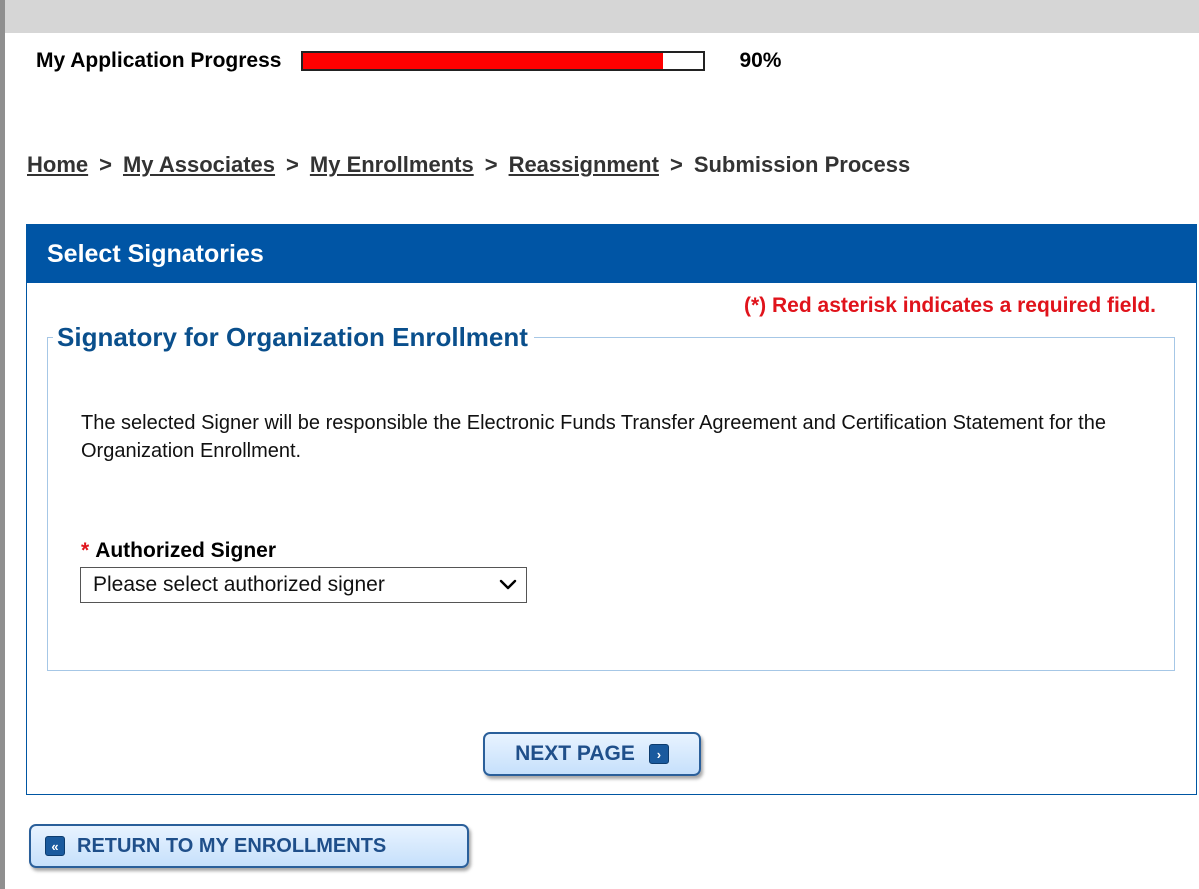 This screenshot has width=1199, height=889. I want to click on return-button-label: RETURN TO MY ENROLLMENTS, so click(232, 845).